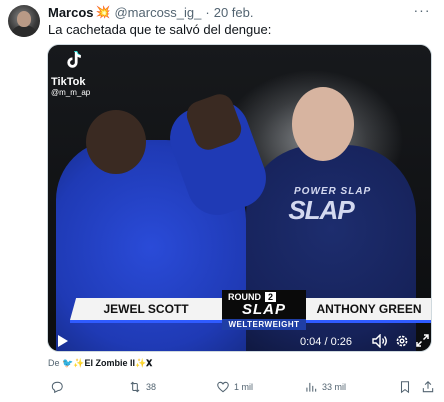  I want to click on reply-button, so click(59, 387).